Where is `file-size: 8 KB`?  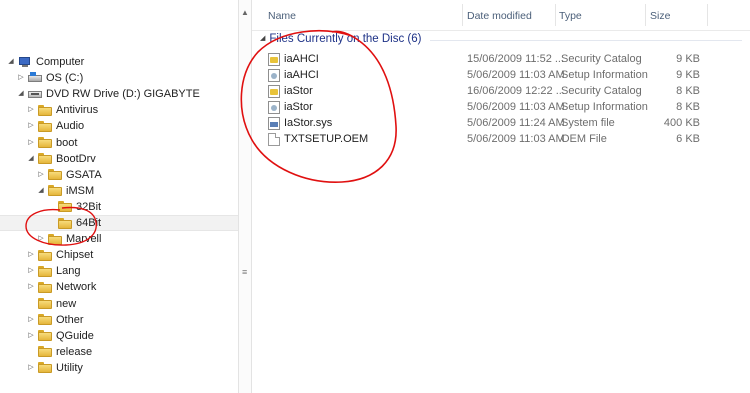
file-size: 8 KB is located at coordinates (688, 107).